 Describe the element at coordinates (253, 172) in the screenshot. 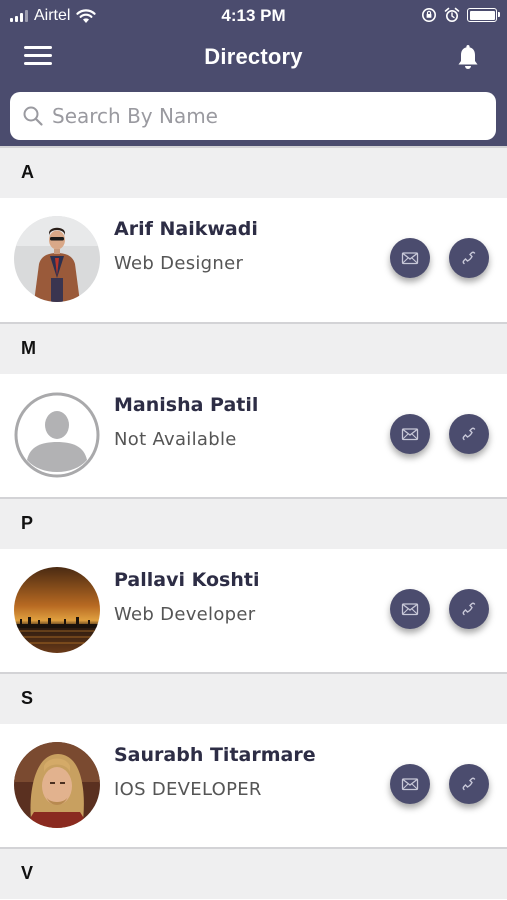

I see `section-header-a: A` at that location.